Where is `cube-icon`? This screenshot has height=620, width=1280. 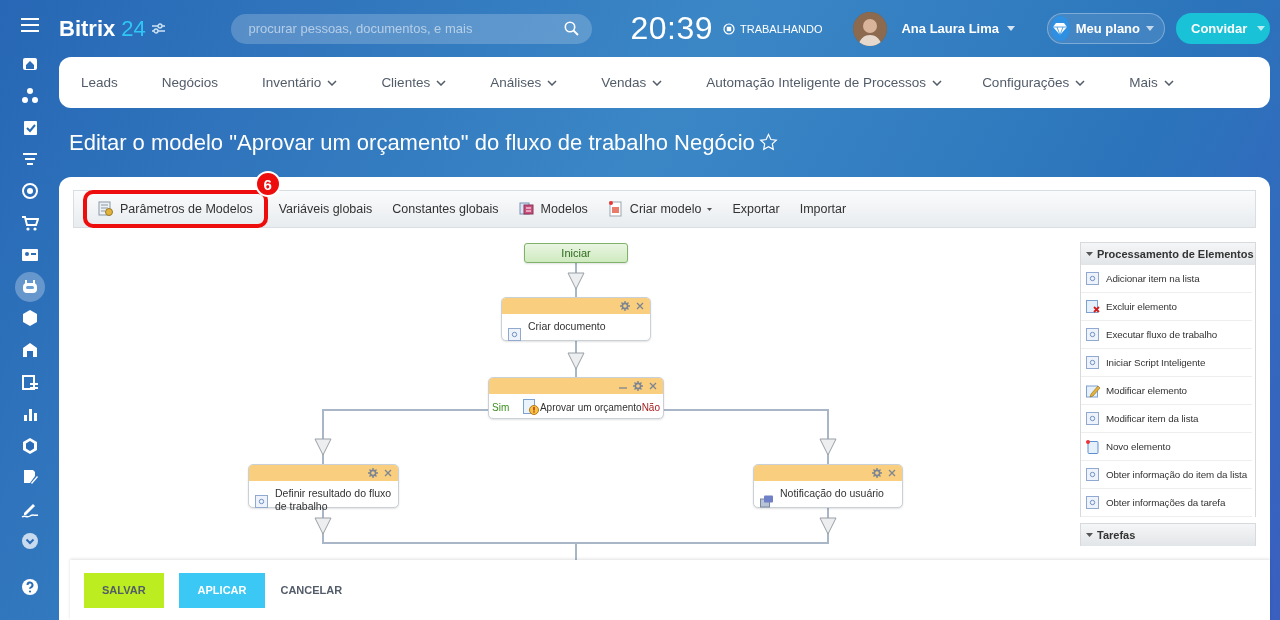 cube-icon is located at coordinates (29, 318).